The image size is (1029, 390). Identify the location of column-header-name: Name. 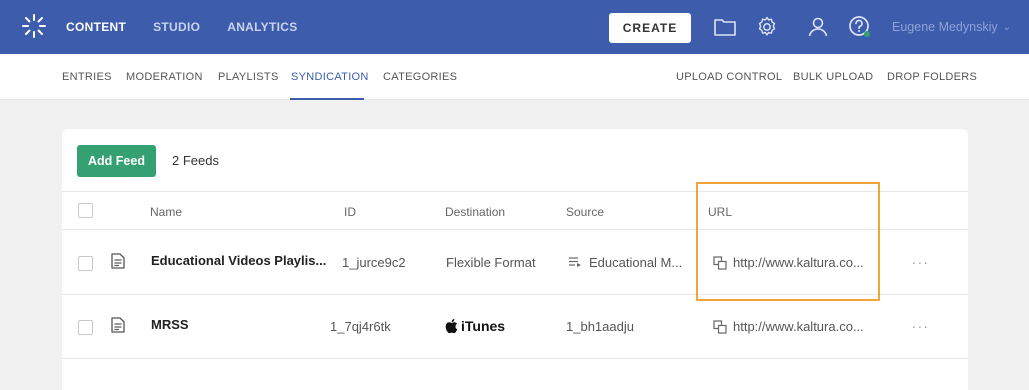
(166, 212).